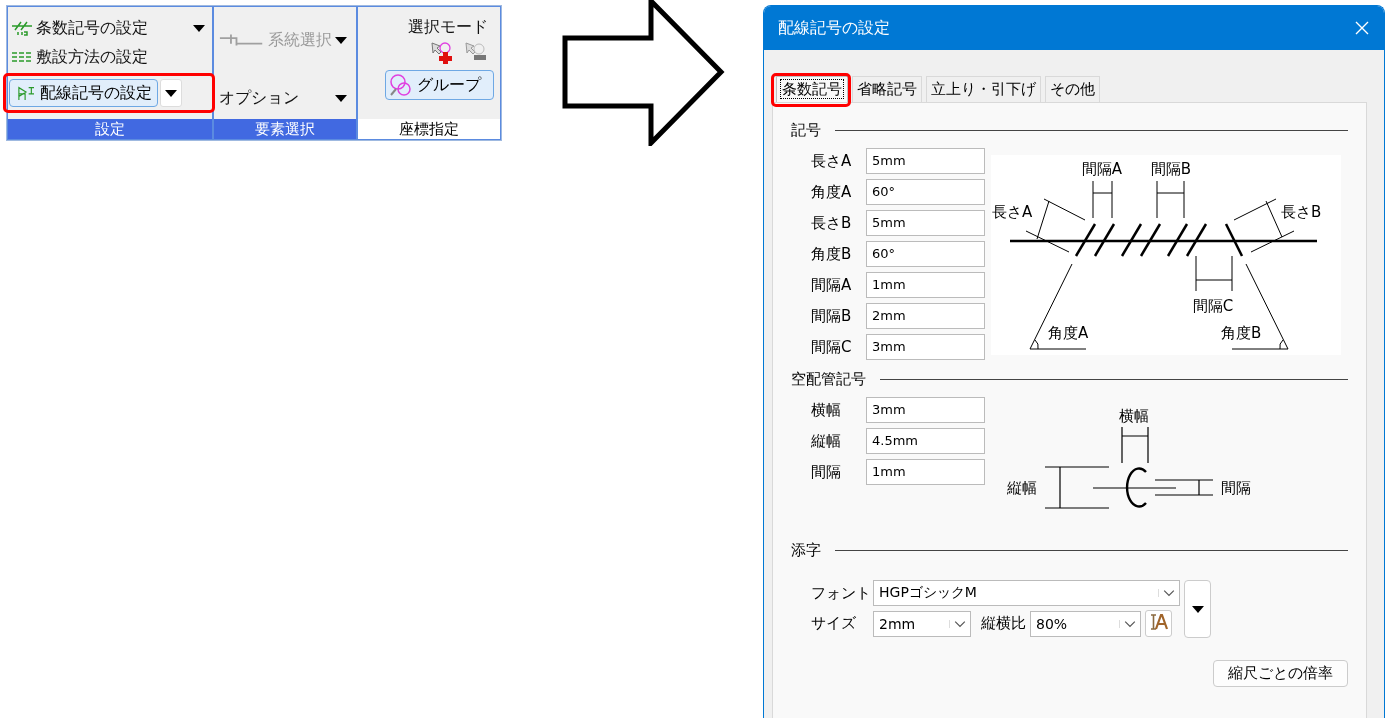  I want to click on aspect-ratio-dropdown: 80%, so click(1085, 623).